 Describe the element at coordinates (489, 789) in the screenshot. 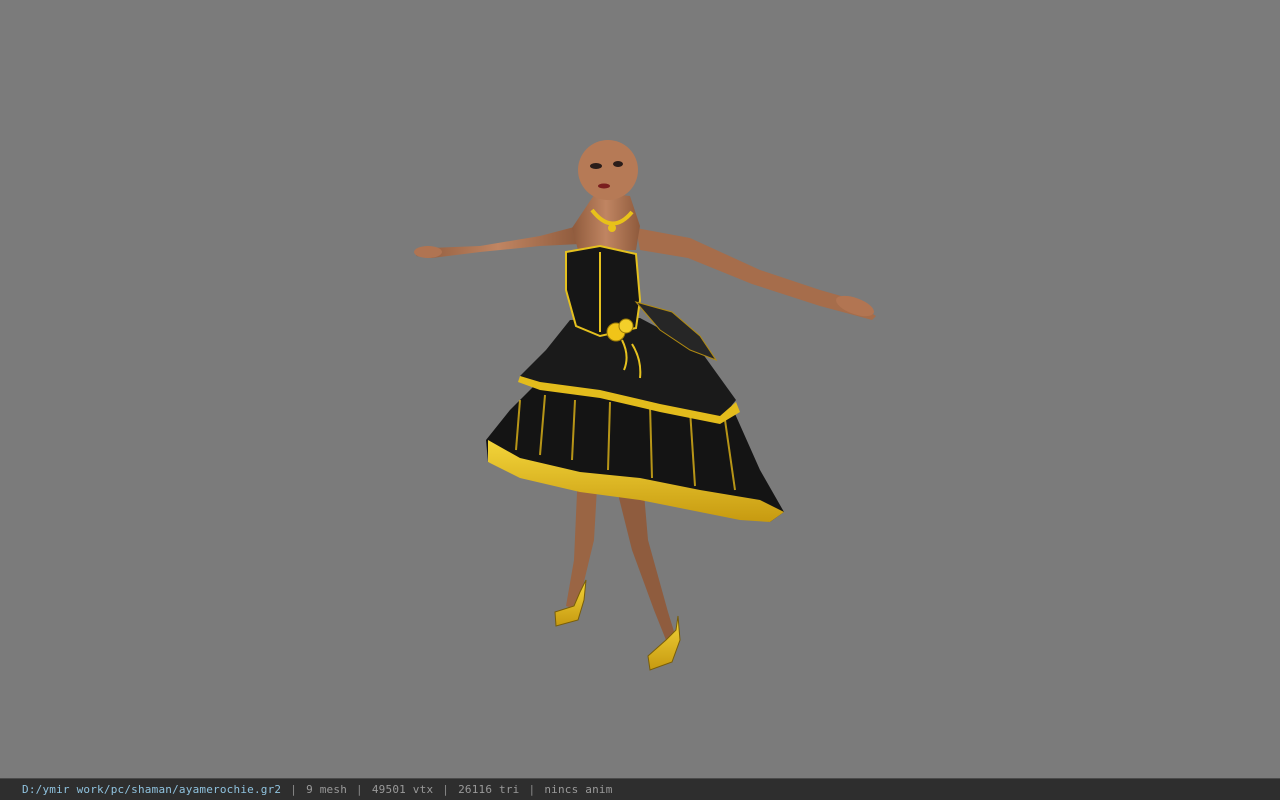

I see `triangle-count: 26116 tri` at that location.